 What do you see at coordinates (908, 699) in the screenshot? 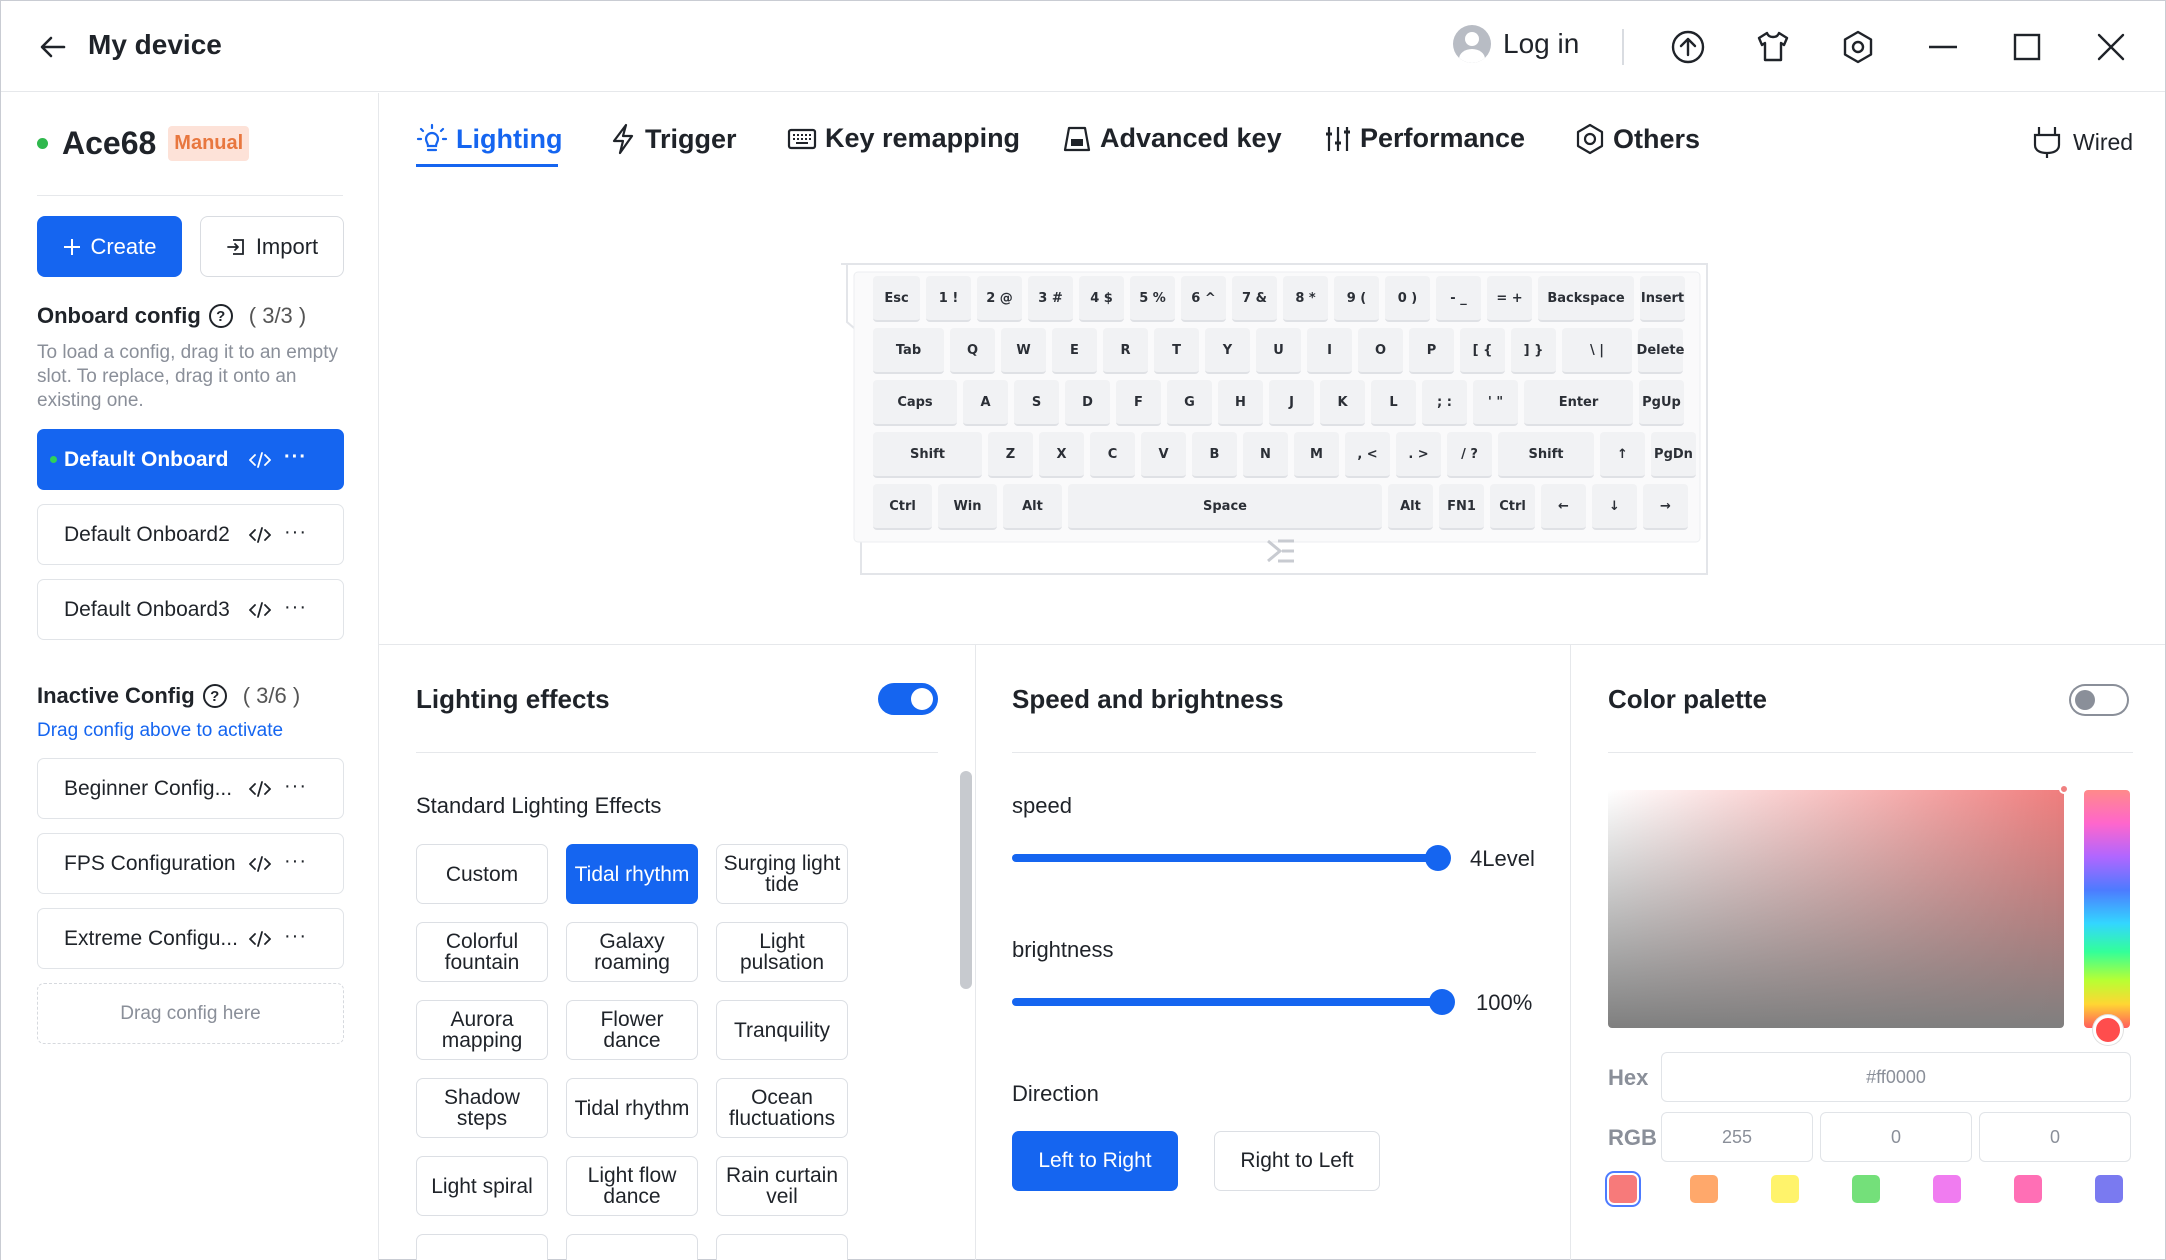
I see `lighting-effects-toggle` at bounding box center [908, 699].